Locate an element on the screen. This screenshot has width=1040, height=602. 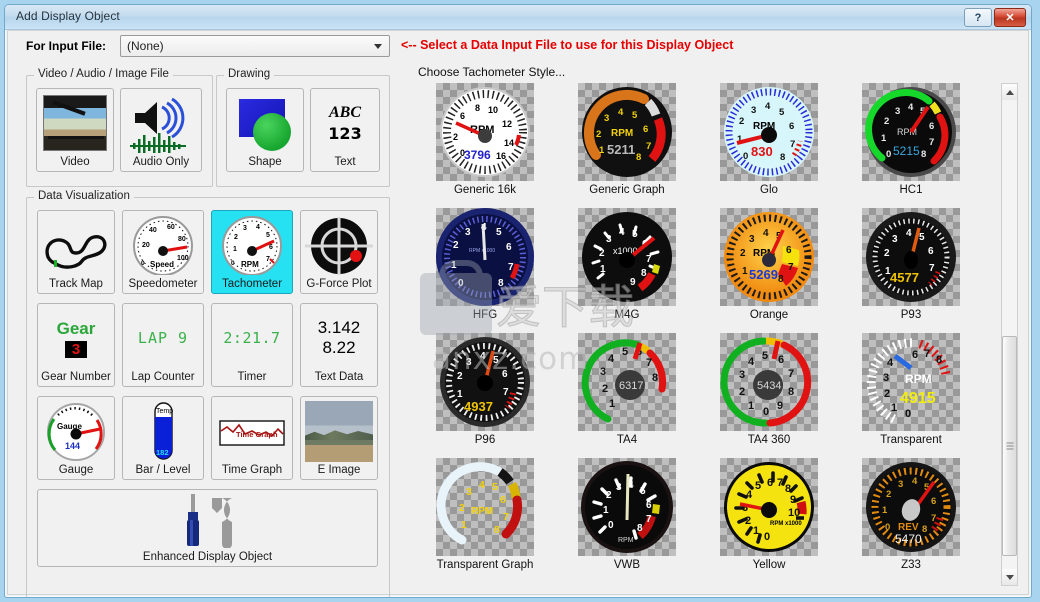
tile-text-data: 3.142 8.22 Text Data is located at coordinates (339, 345).